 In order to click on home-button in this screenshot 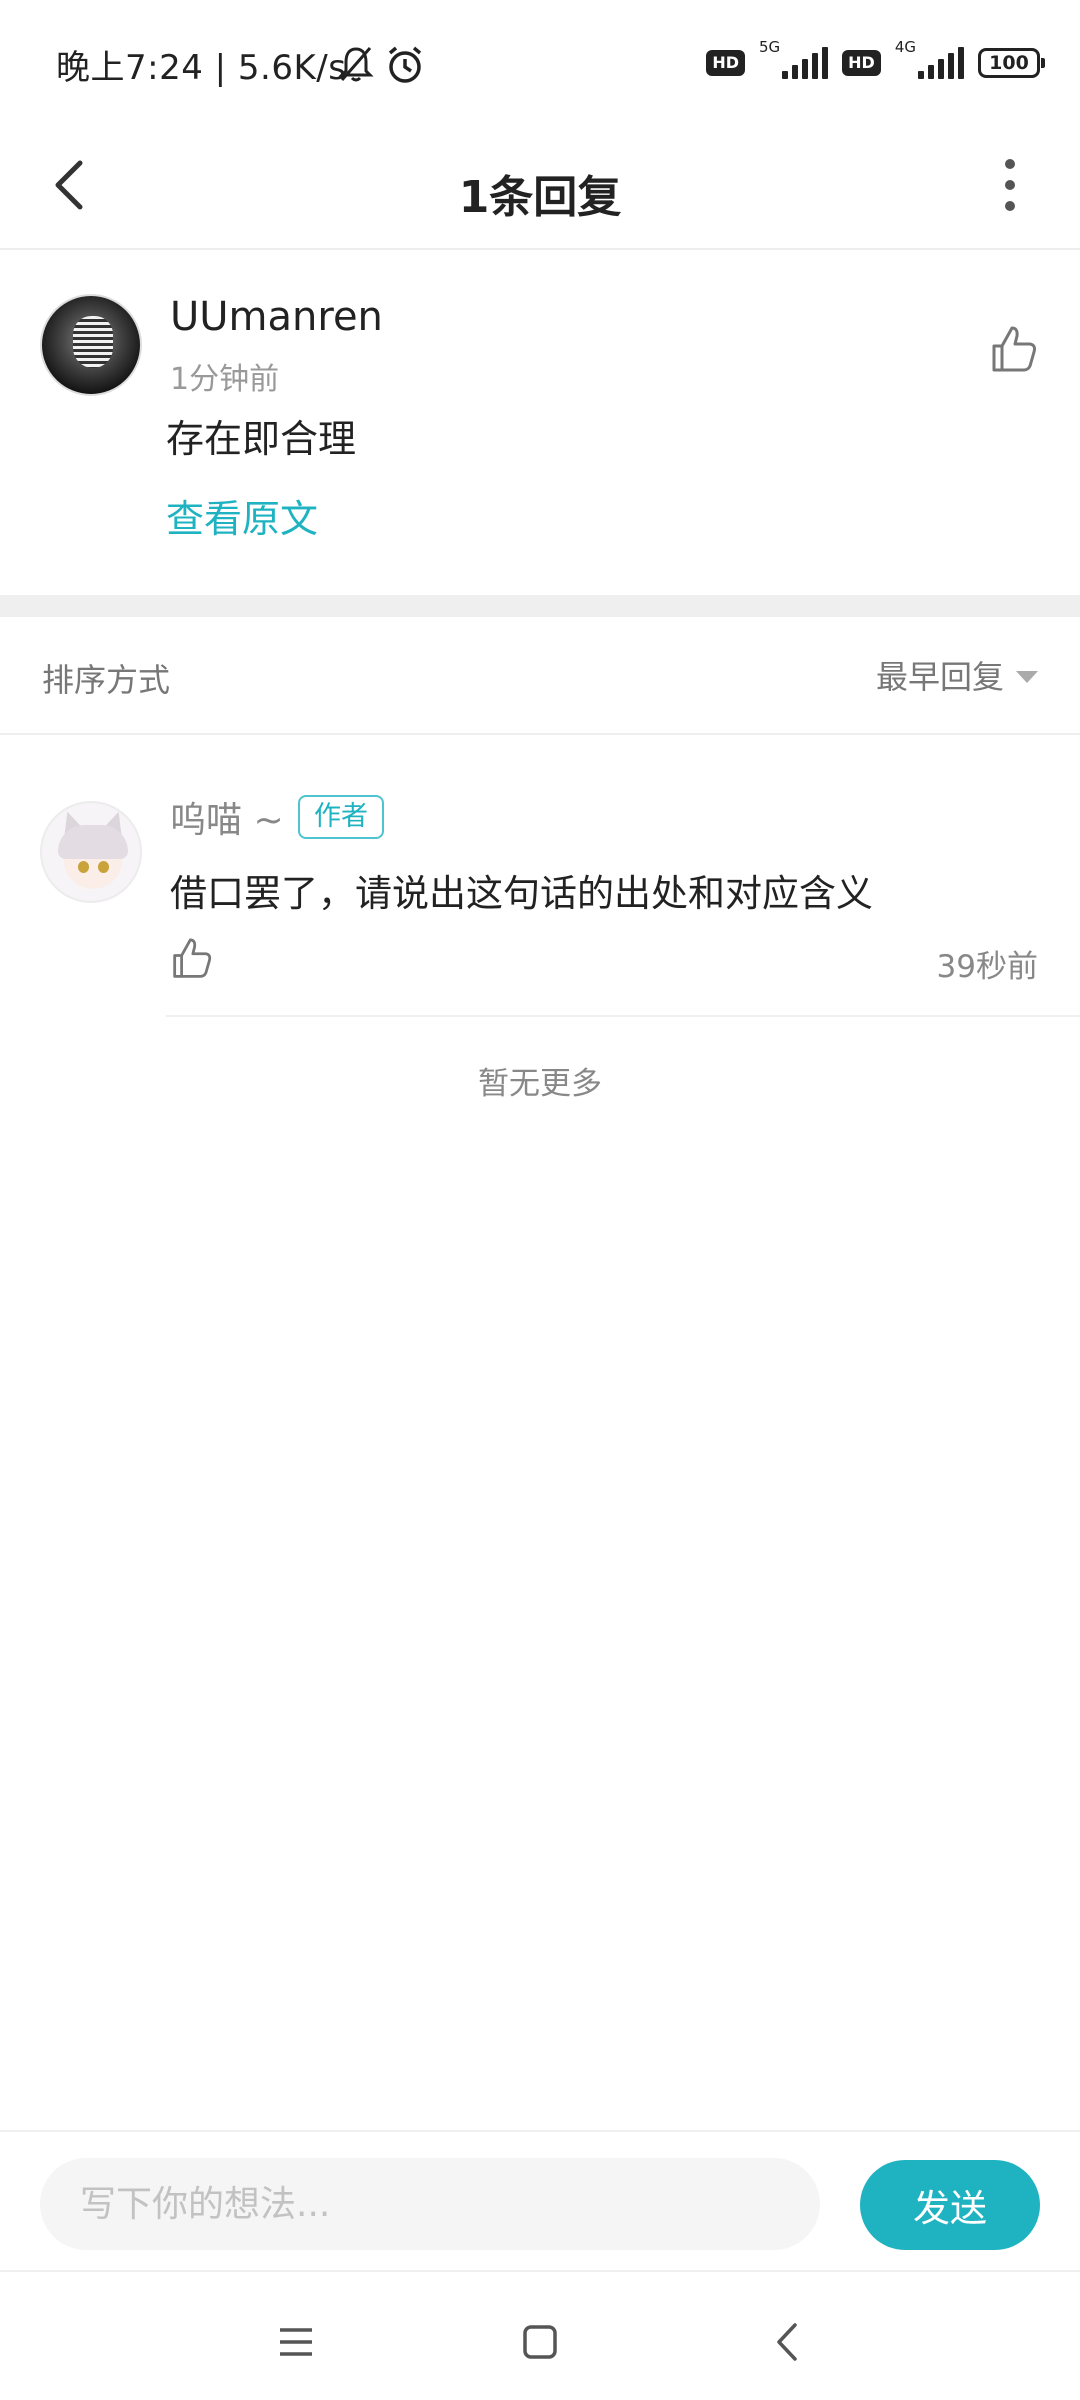, I will do `click(540, 2342)`.